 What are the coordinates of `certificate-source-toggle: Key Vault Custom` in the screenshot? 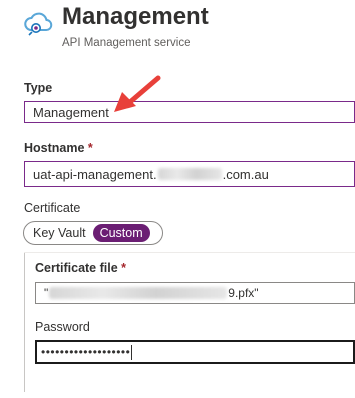 It's located at (93, 233).